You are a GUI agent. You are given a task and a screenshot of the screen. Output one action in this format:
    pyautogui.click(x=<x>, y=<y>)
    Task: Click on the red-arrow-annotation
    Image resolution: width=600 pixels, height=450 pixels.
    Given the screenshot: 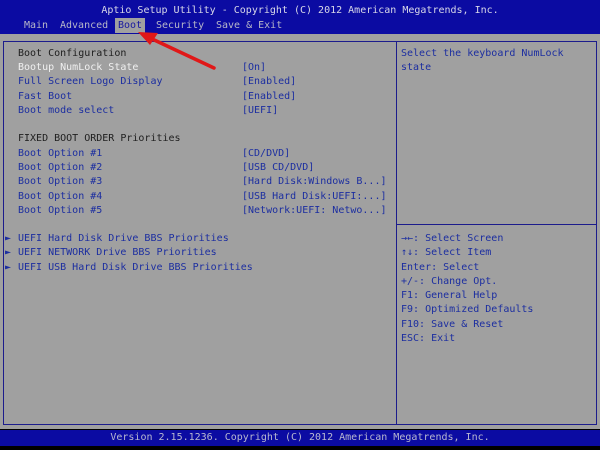 What is the action you would take?
    pyautogui.click(x=177, y=51)
    